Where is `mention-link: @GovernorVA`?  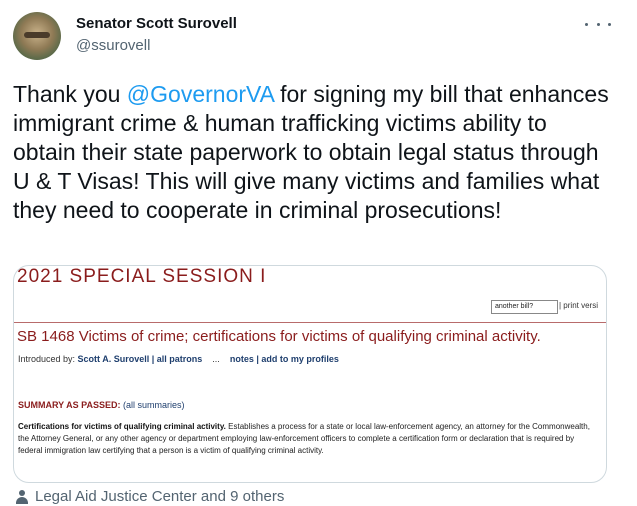 mention-link: @GovernorVA is located at coordinates (200, 94).